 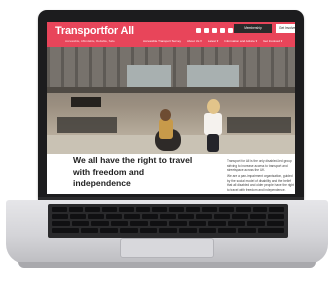 What do you see at coordinates (213, 143) in the screenshot?
I see `person-legs` at bounding box center [213, 143].